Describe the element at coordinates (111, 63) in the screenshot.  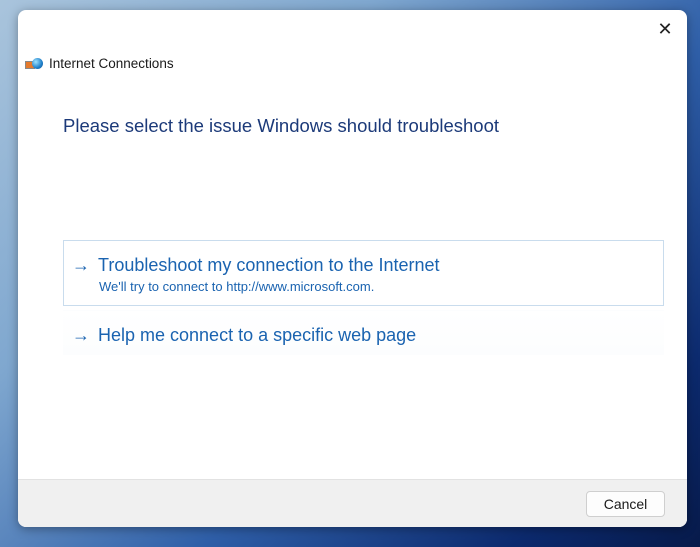
I see `app-title: Internet Connections` at that location.